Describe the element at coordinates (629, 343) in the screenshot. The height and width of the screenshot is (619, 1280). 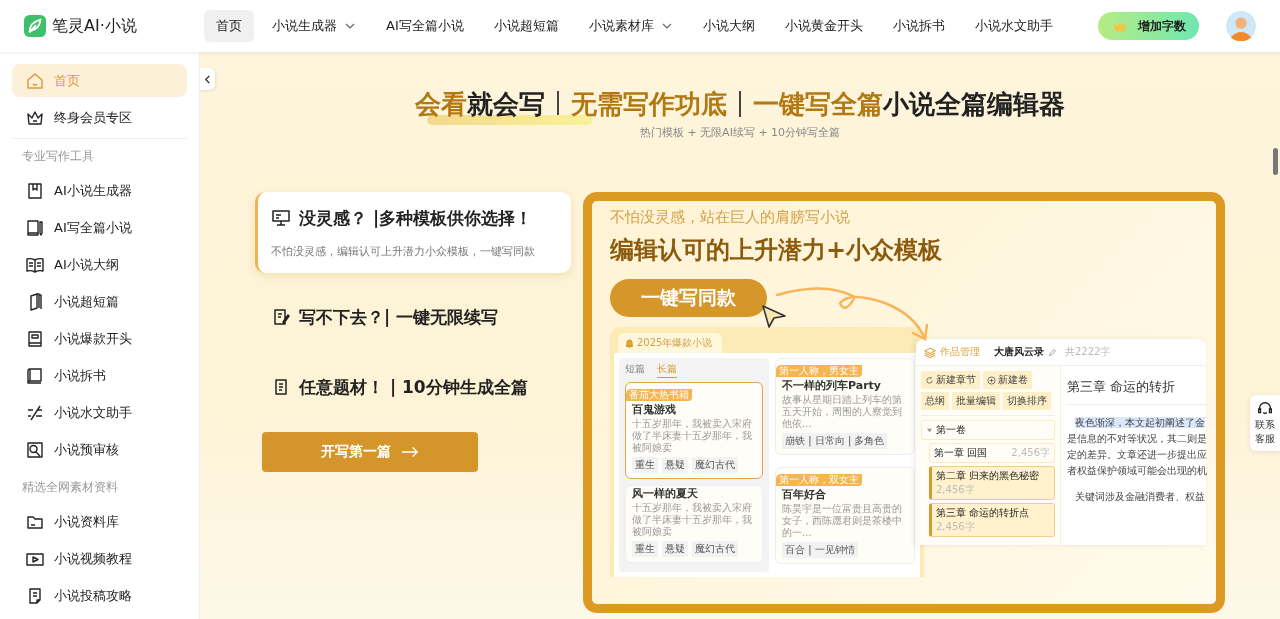
I see `bell-icon` at that location.